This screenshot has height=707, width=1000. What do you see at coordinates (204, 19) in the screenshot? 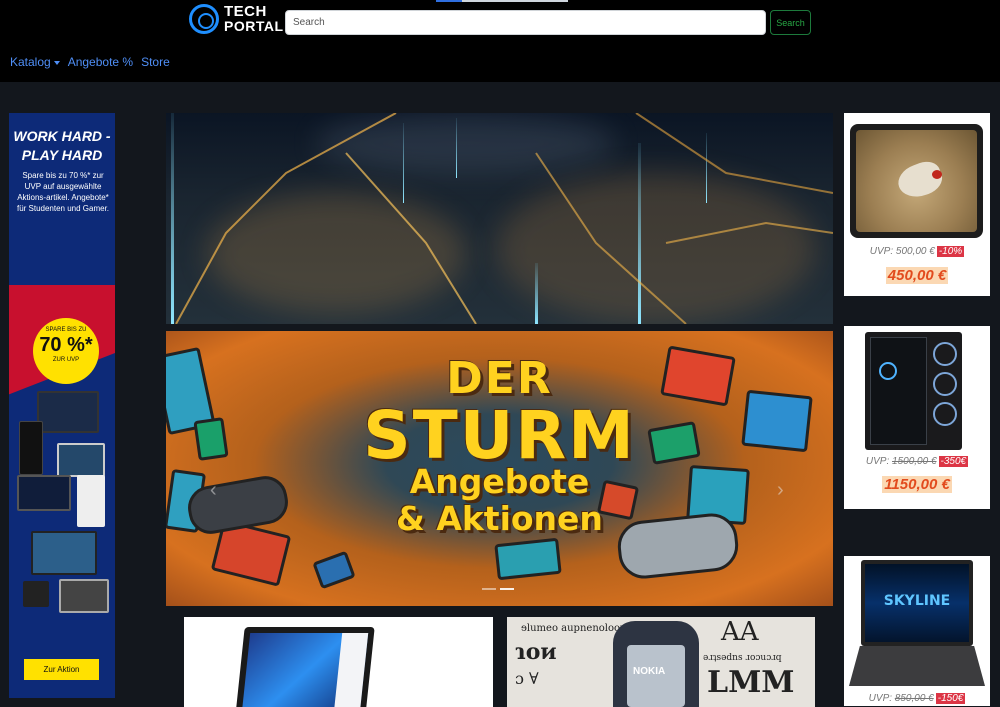
I see `logo-icon` at bounding box center [204, 19].